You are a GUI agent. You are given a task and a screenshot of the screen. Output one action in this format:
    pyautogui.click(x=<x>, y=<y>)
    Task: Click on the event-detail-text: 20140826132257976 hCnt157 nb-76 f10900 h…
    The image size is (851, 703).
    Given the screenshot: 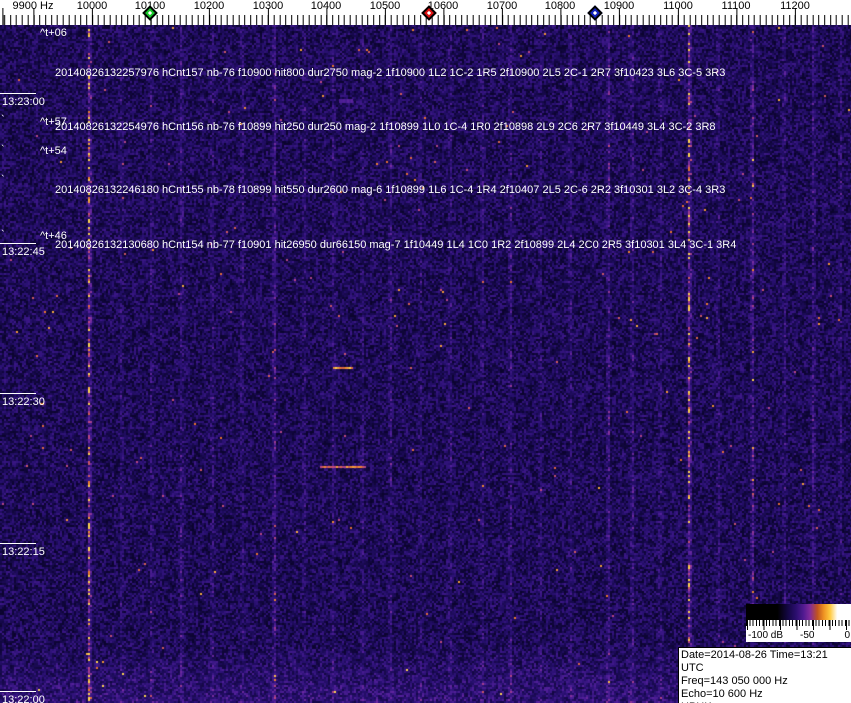 What is the action you would take?
    pyautogui.click(x=390, y=73)
    